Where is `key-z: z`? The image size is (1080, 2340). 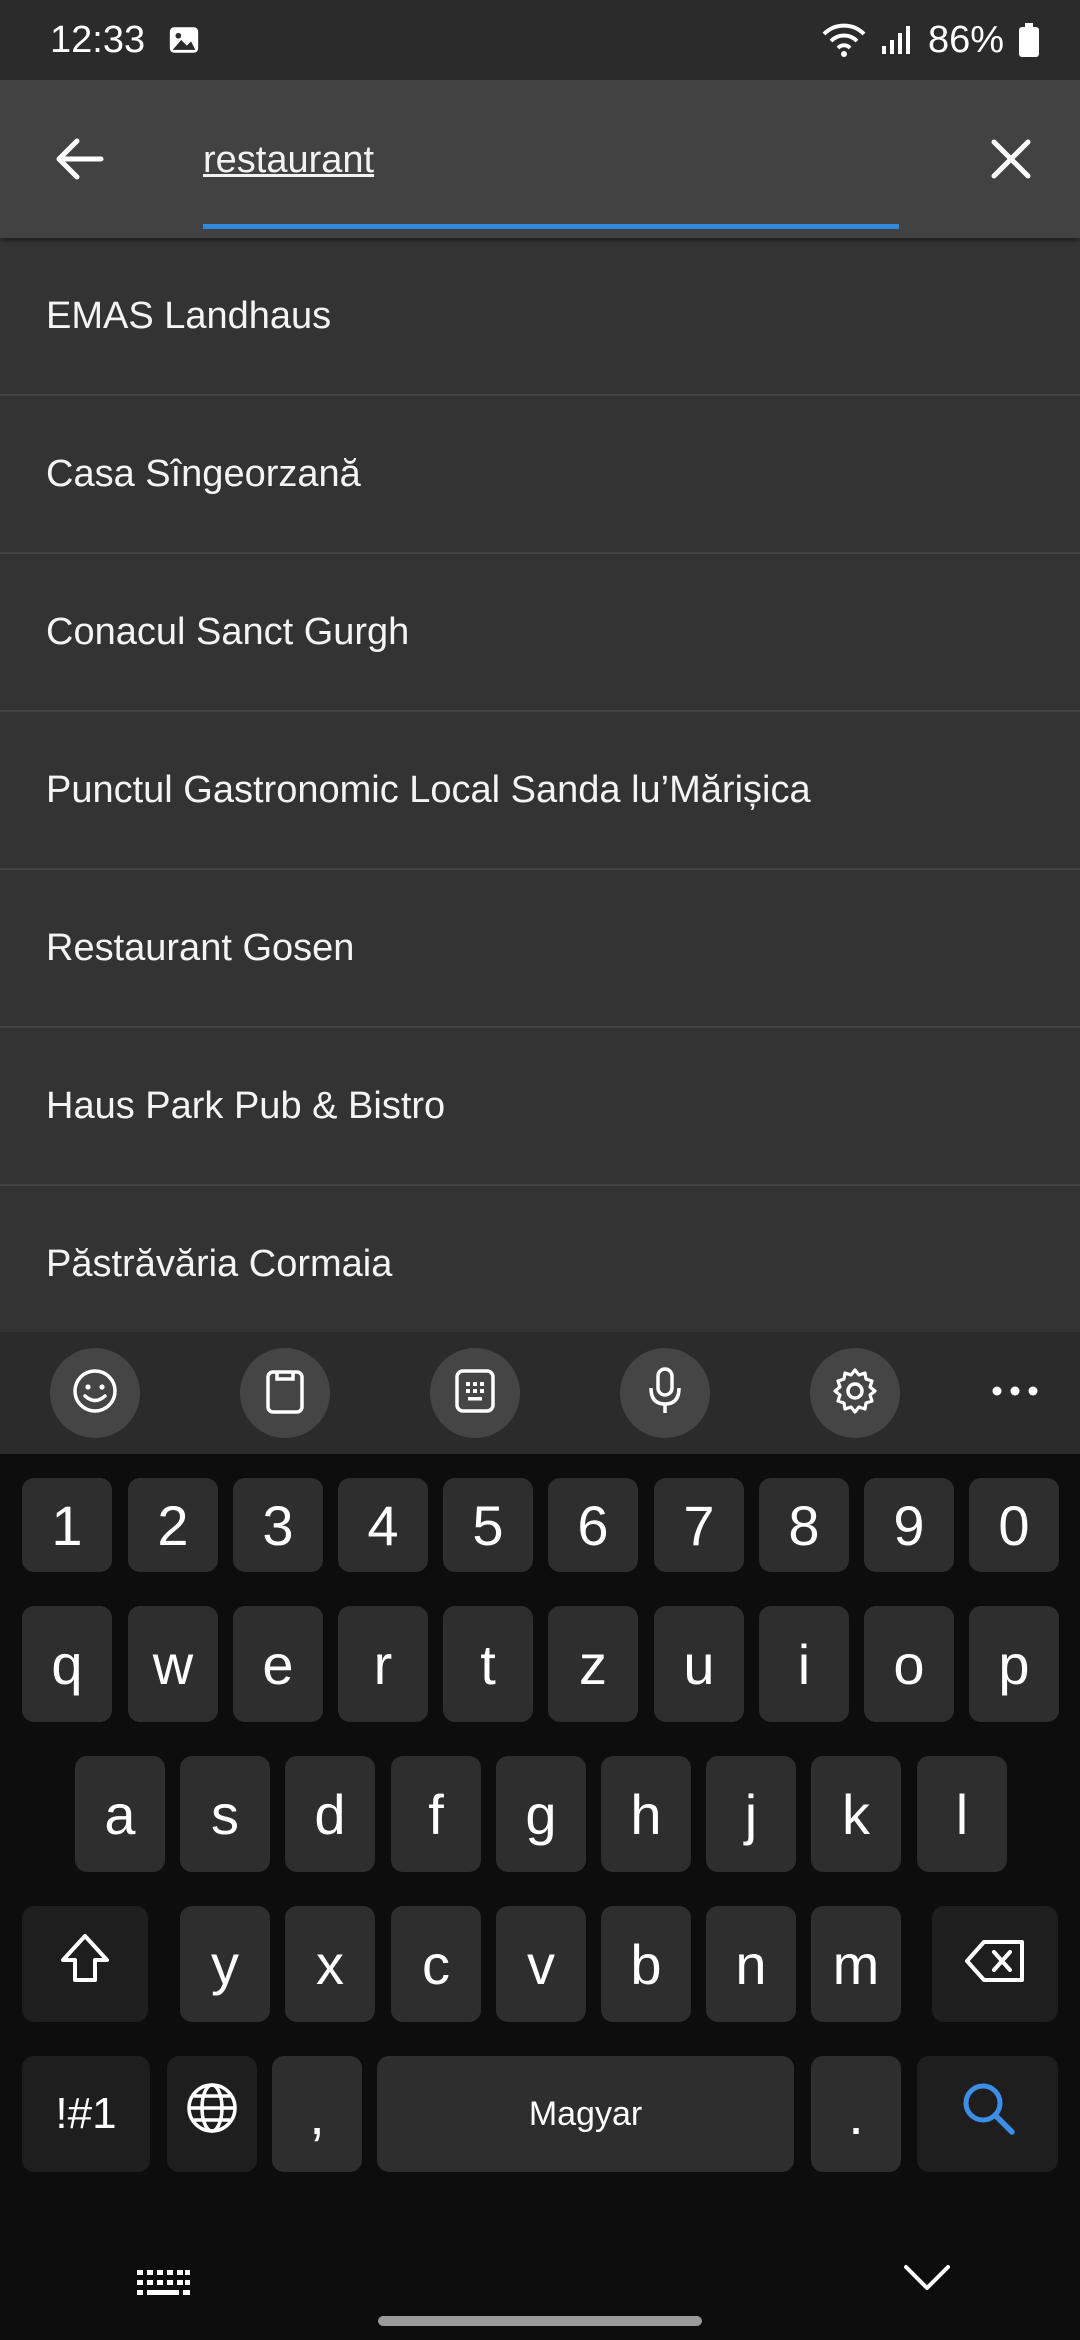 key-z: z is located at coordinates (593, 1664).